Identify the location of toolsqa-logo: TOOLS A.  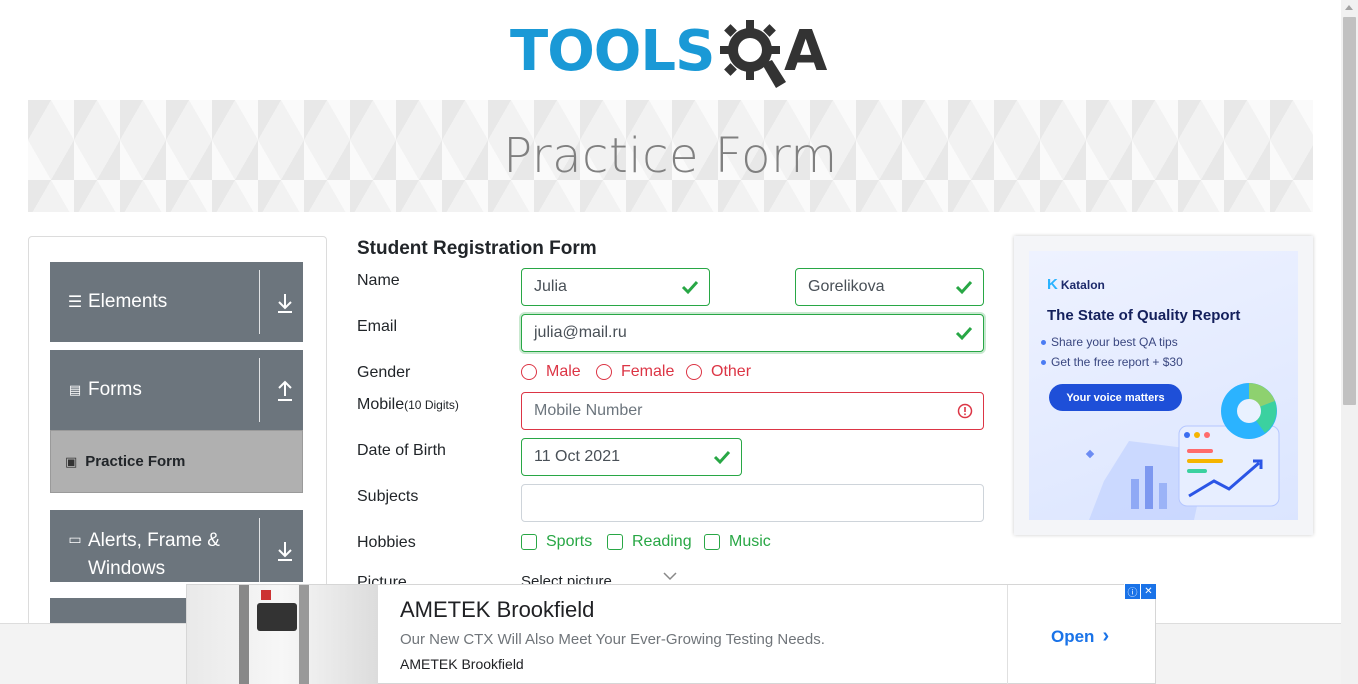
(675, 54).